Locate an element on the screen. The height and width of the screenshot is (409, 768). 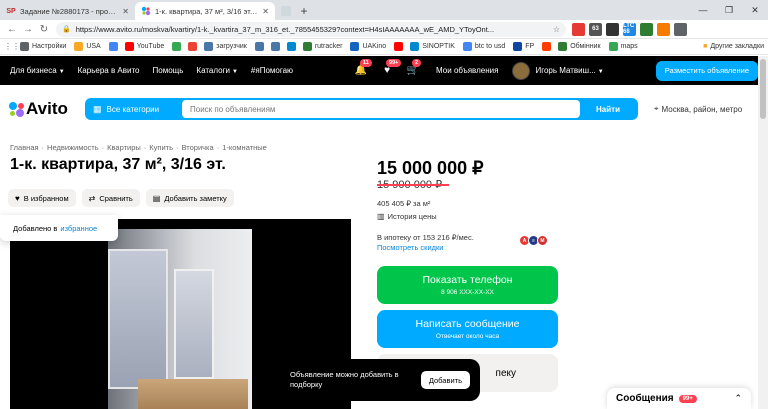
heart-icon: ♥ 99+ is located at coordinates (390, 68).